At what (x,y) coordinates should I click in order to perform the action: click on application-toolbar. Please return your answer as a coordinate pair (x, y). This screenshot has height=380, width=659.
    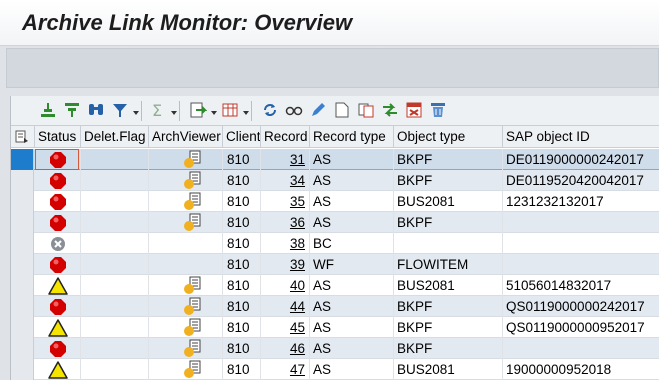
    Looking at the image, I should click on (332, 68).